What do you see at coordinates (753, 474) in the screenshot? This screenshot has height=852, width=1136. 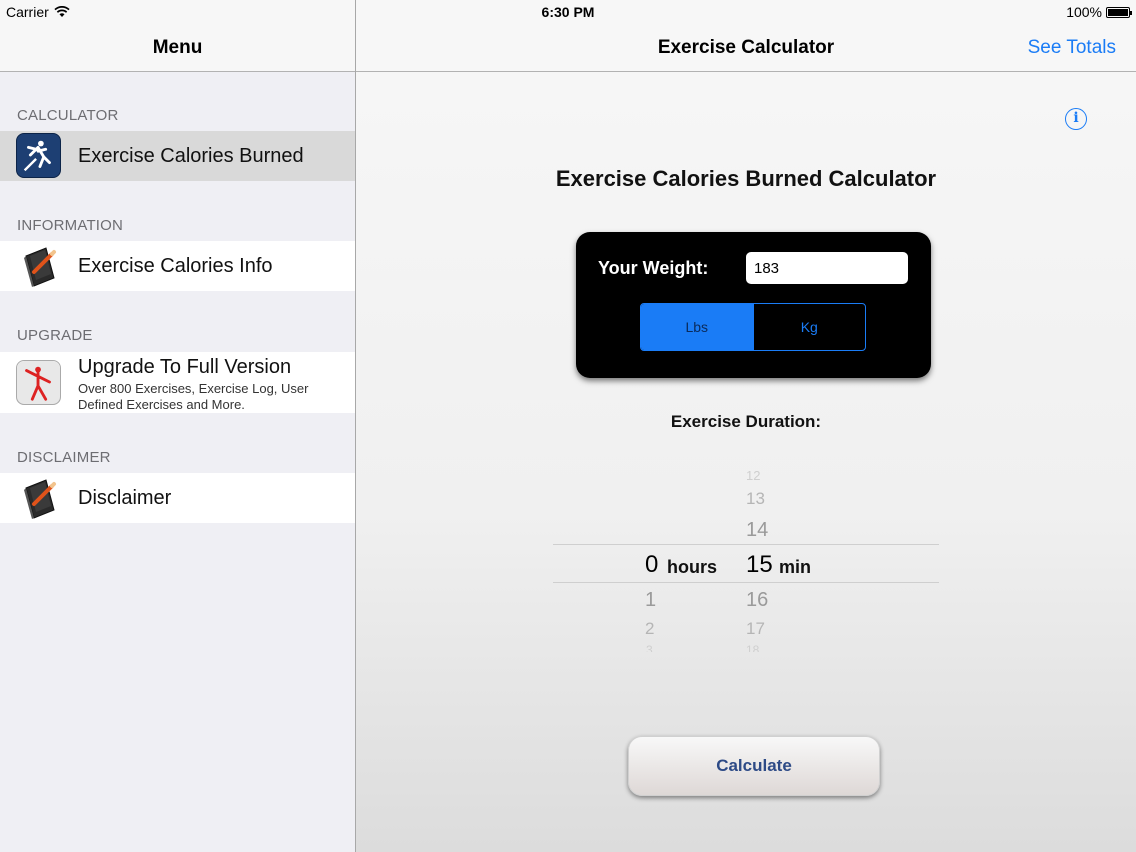 I see `minutes-option: 12` at bounding box center [753, 474].